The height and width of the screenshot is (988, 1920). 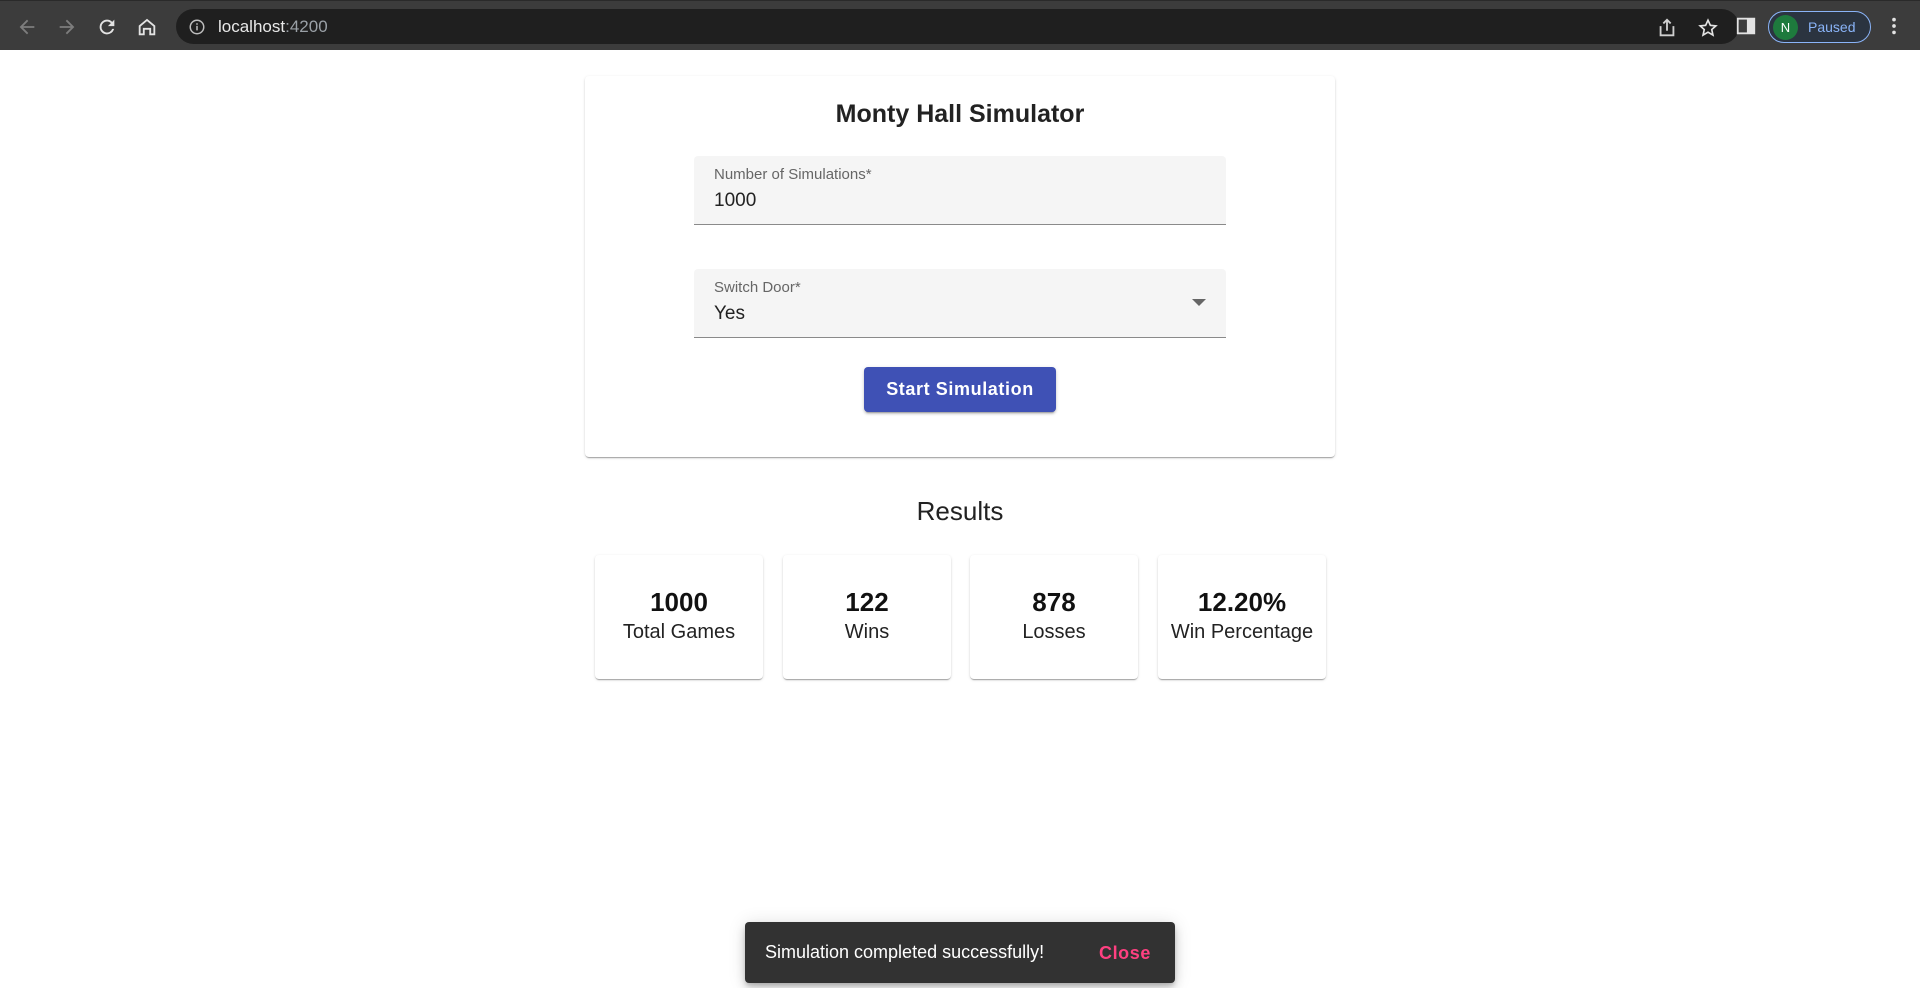 What do you see at coordinates (1746, 26) in the screenshot?
I see `side-panel-icon` at bounding box center [1746, 26].